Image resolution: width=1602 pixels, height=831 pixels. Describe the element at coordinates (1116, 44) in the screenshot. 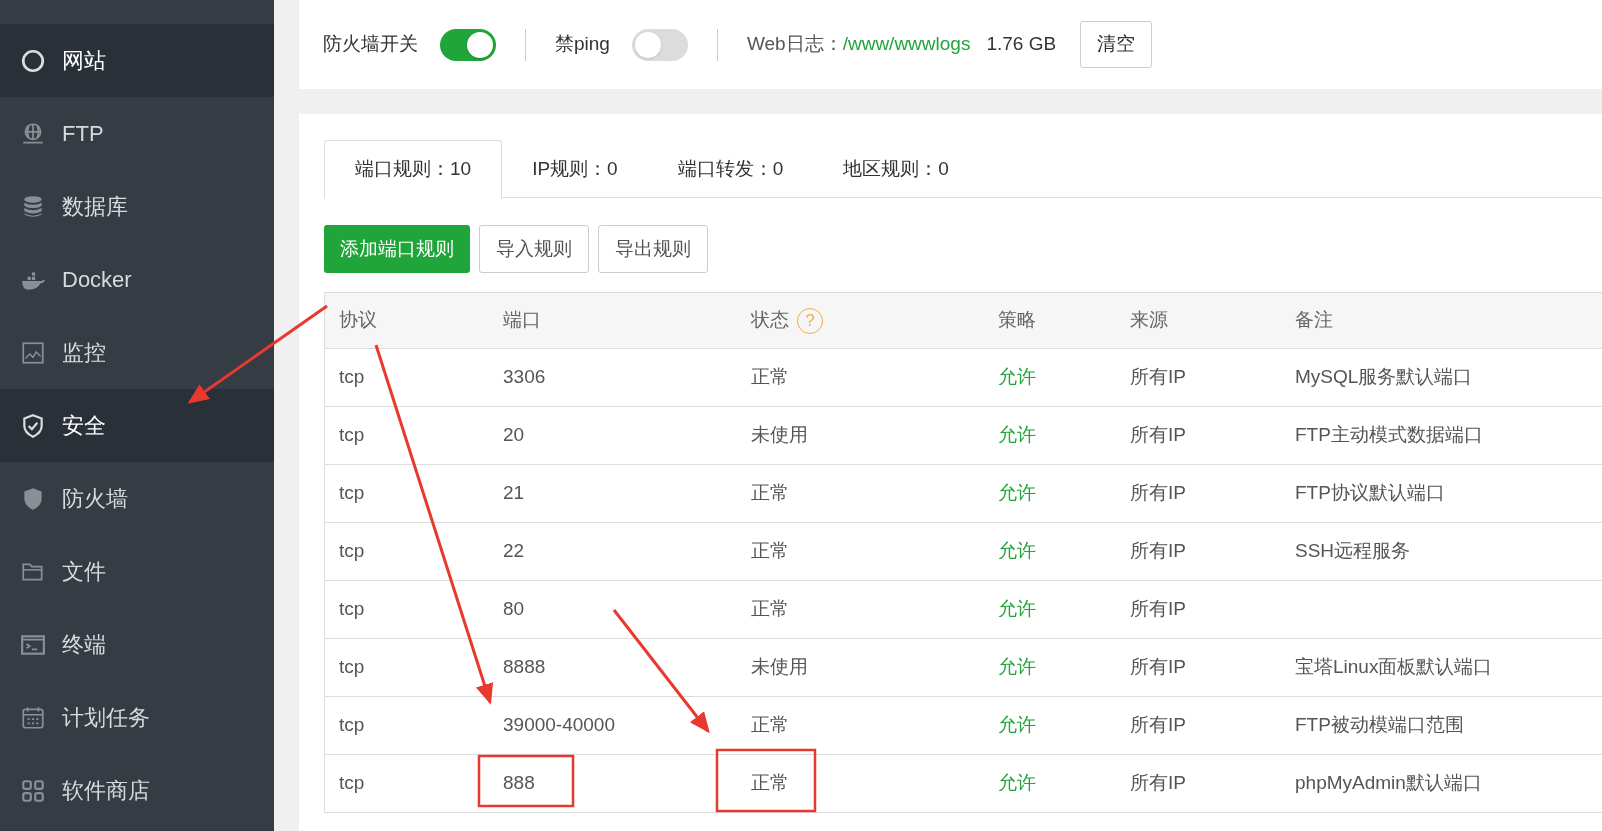

I see `clear-button: 清空` at that location.